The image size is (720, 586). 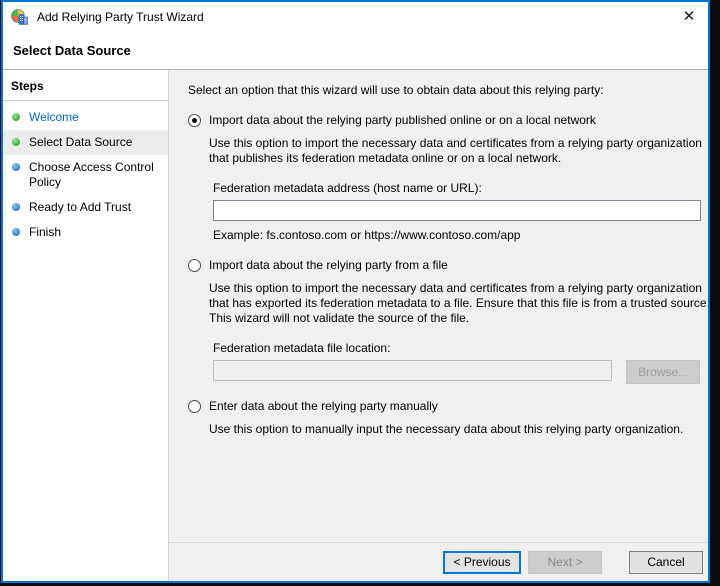 I want to click on step-label: Ready to Add Trust, so click(x=80, y=207).